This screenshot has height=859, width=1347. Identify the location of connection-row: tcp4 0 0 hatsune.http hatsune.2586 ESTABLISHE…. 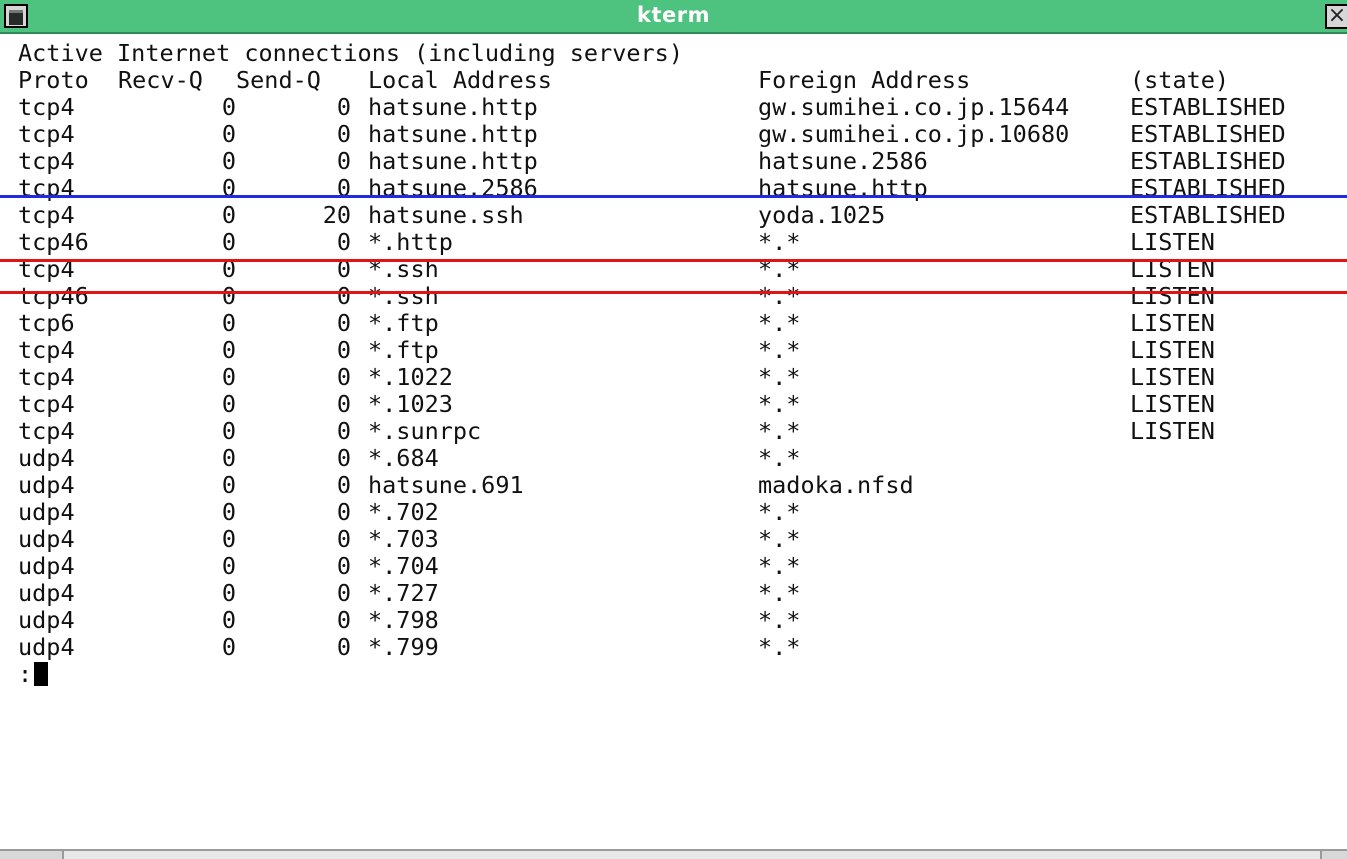
(678, 161).